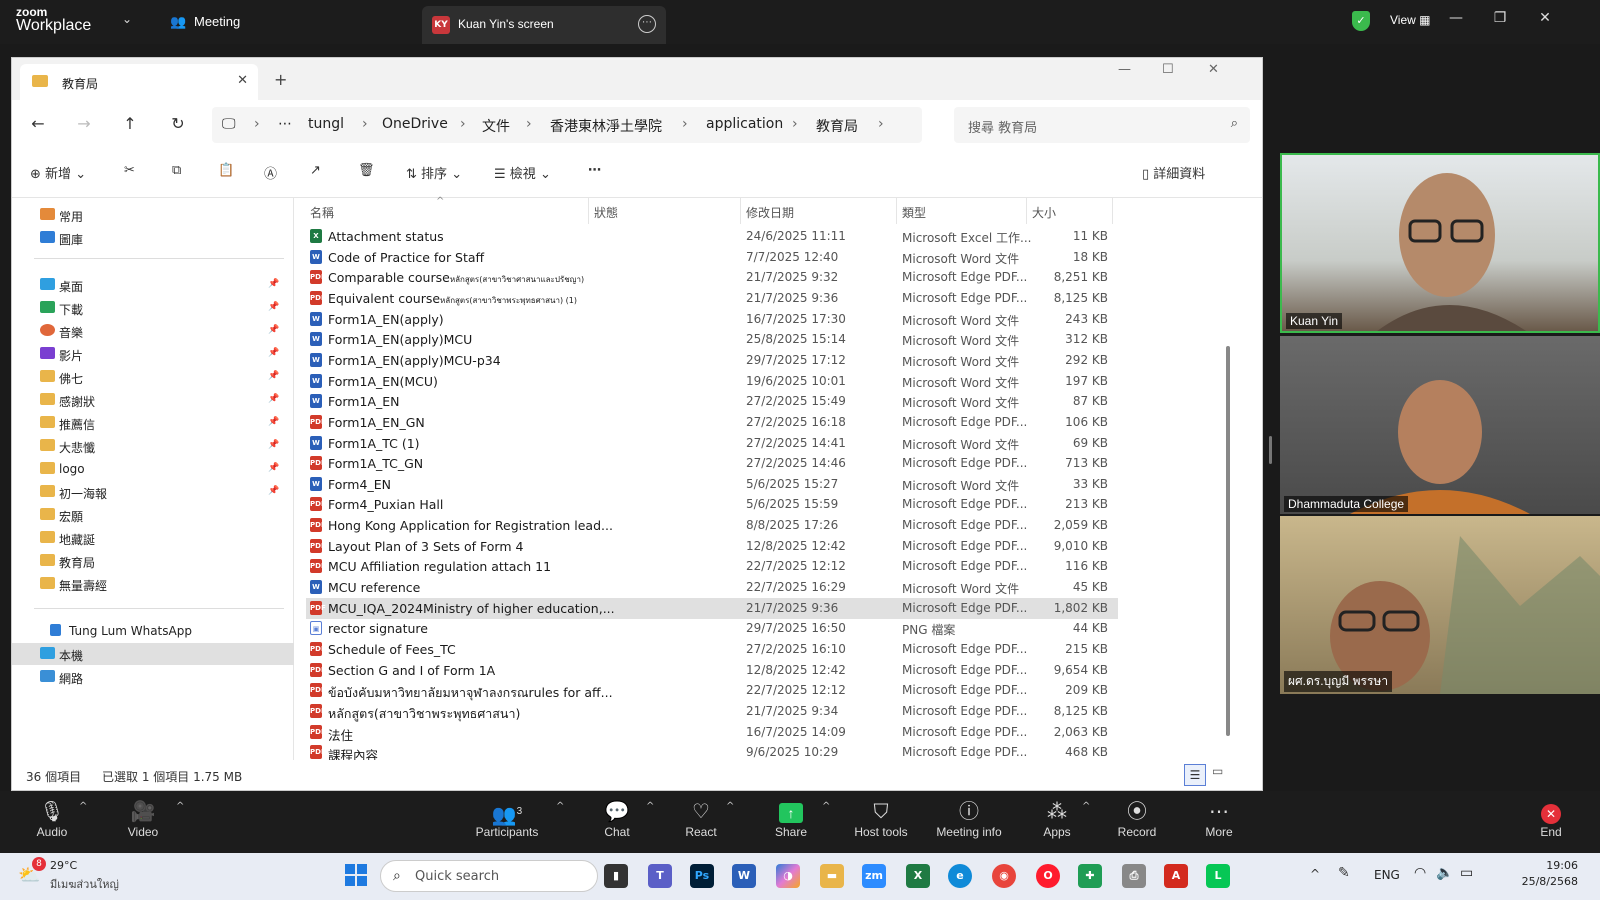 Image resolution: width=1600 pixels, height=900 pixels. What do you see at coordinates (153, 515) in the screenshot?
I see `sidebar-folder: 宏願` at bounding box center [153, 515].